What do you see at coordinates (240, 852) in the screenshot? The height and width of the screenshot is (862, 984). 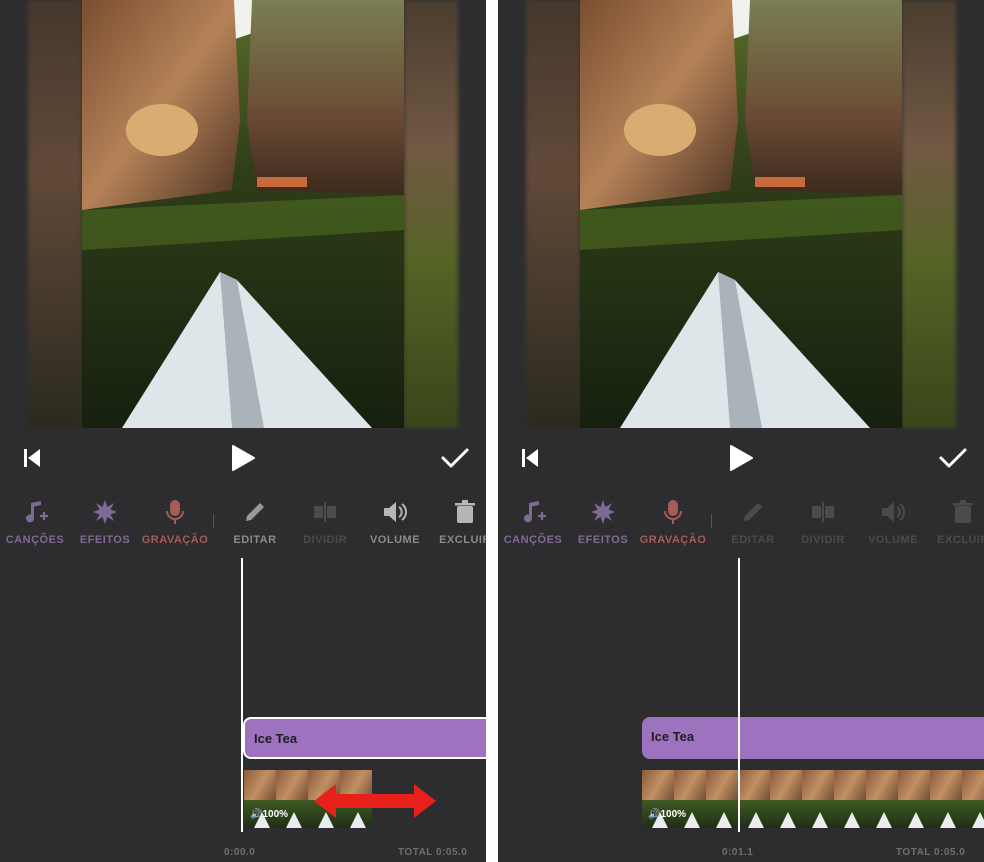 I see `current-time: 0:00.0` at bounding box center [240, 852].